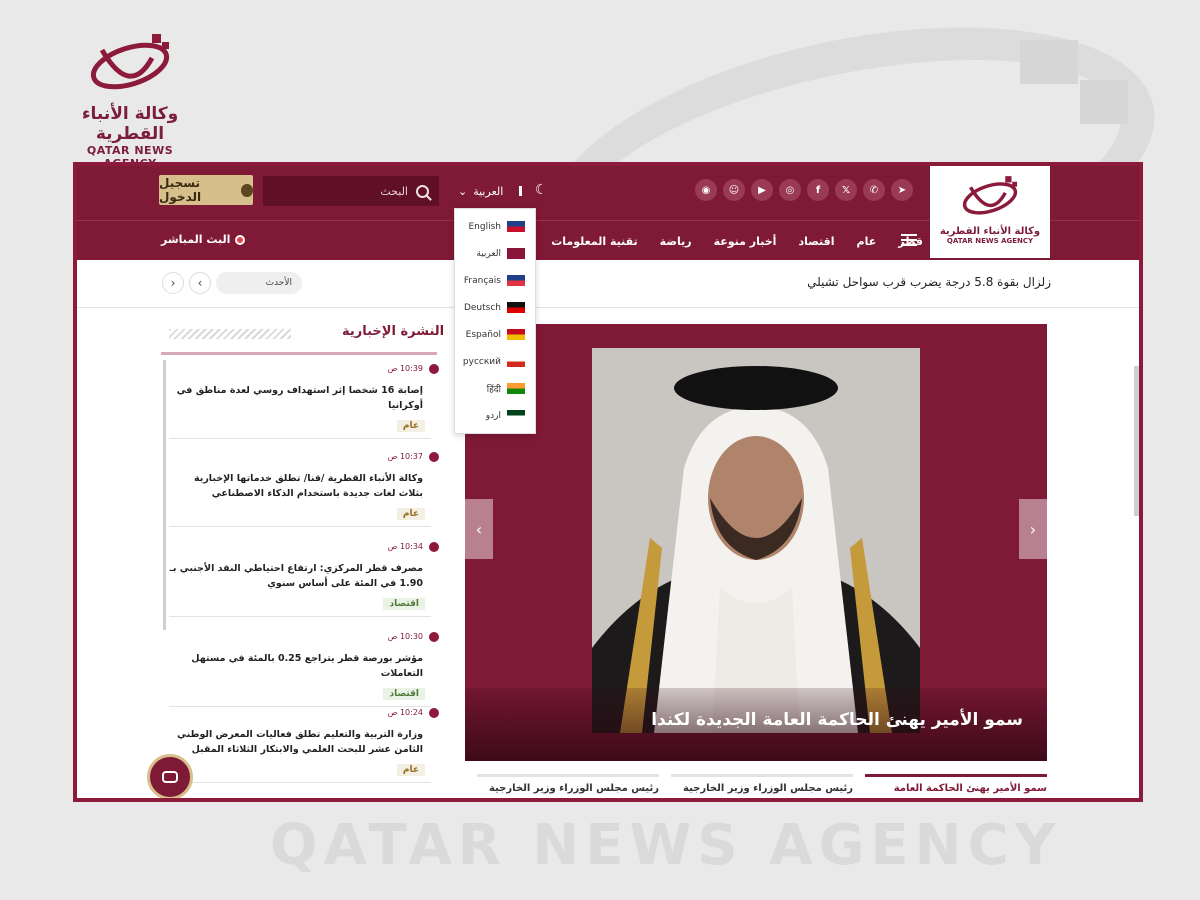 The height and width of the screenshot is (900, 1200). I want to click on nav-item: رياضة, so click(676, 241).